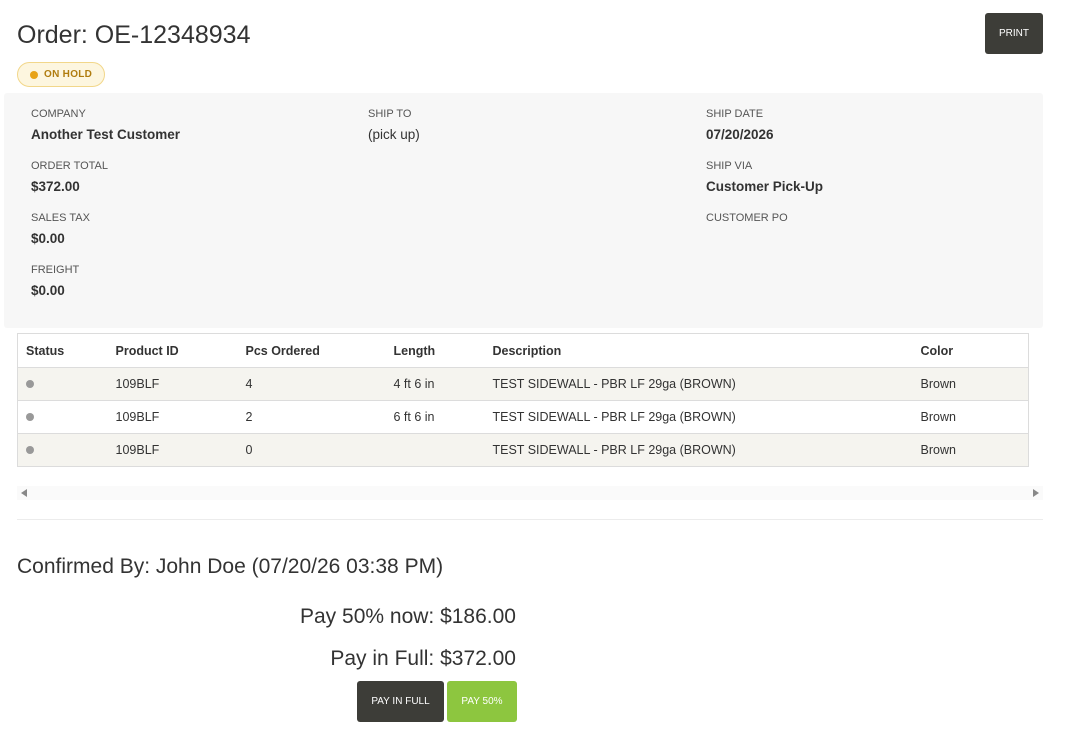  I want to click on payment-buttons: PAY IN FULL PAY 50%, so click(437, 701).